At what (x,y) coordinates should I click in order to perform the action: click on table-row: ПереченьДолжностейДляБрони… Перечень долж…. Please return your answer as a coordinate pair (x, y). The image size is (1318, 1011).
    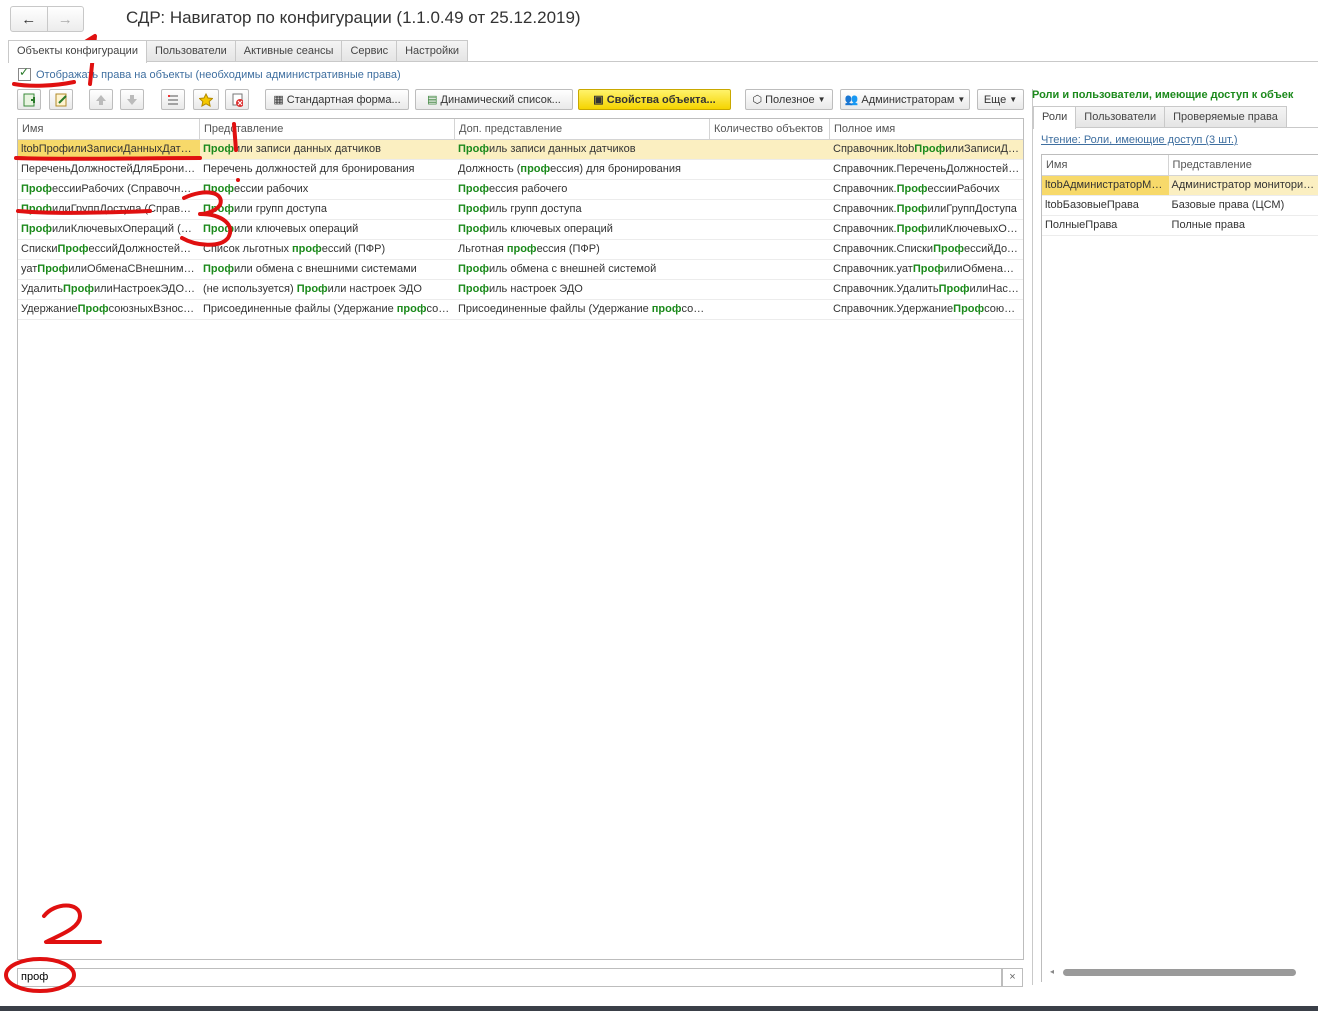
    Looking at the image, I should click on (520, 170).